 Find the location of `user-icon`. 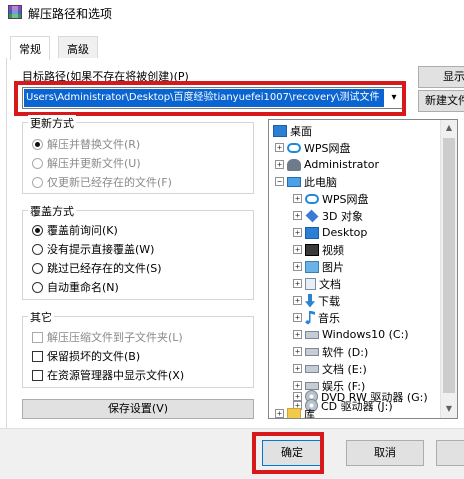

user-icon is located at coordinates (294, 164).